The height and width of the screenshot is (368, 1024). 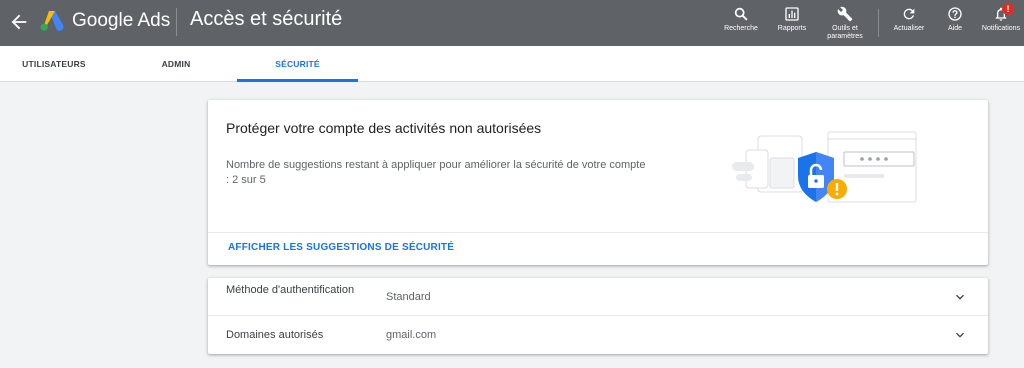 What do you see at coordinates (845, 23) in the screenshot?
I see `tools-settings-button: Outils et paramètres` at bounding box center [845, 23].